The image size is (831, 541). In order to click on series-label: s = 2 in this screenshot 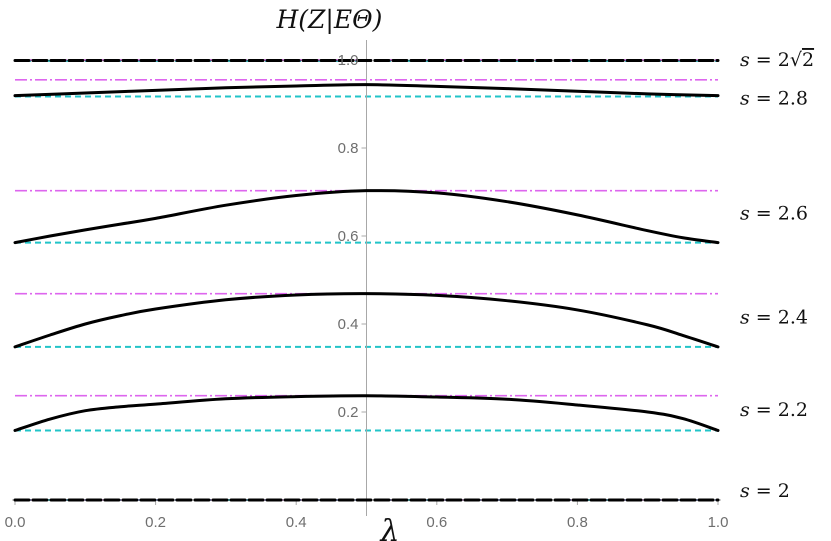, I will do `click(765, 491)`.